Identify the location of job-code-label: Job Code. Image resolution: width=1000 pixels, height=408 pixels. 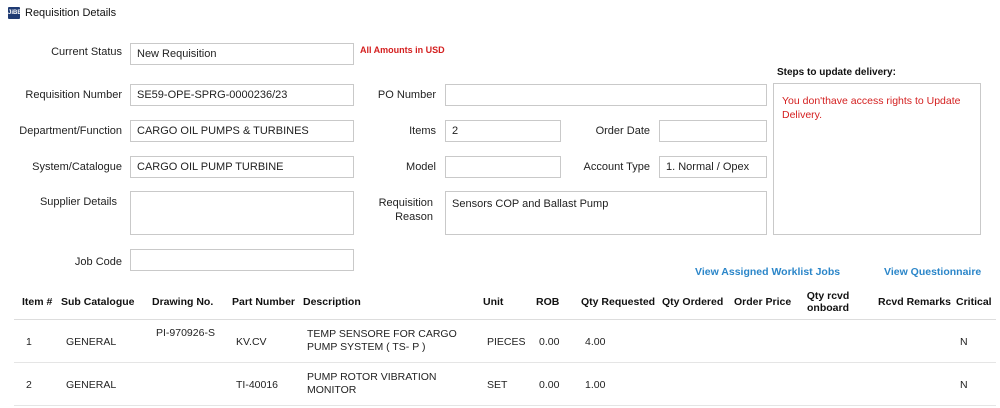
(98, 262).